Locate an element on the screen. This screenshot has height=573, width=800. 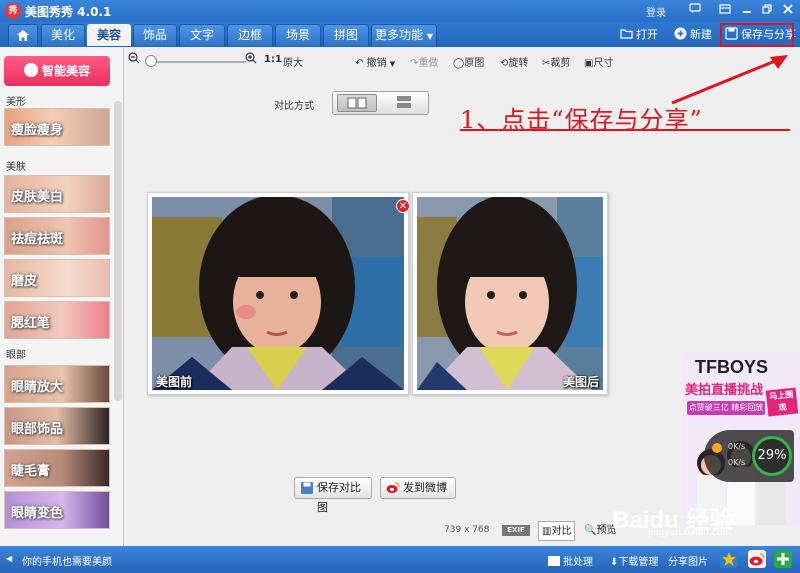
side-by-side-icon is located at coordinates (357, 103).